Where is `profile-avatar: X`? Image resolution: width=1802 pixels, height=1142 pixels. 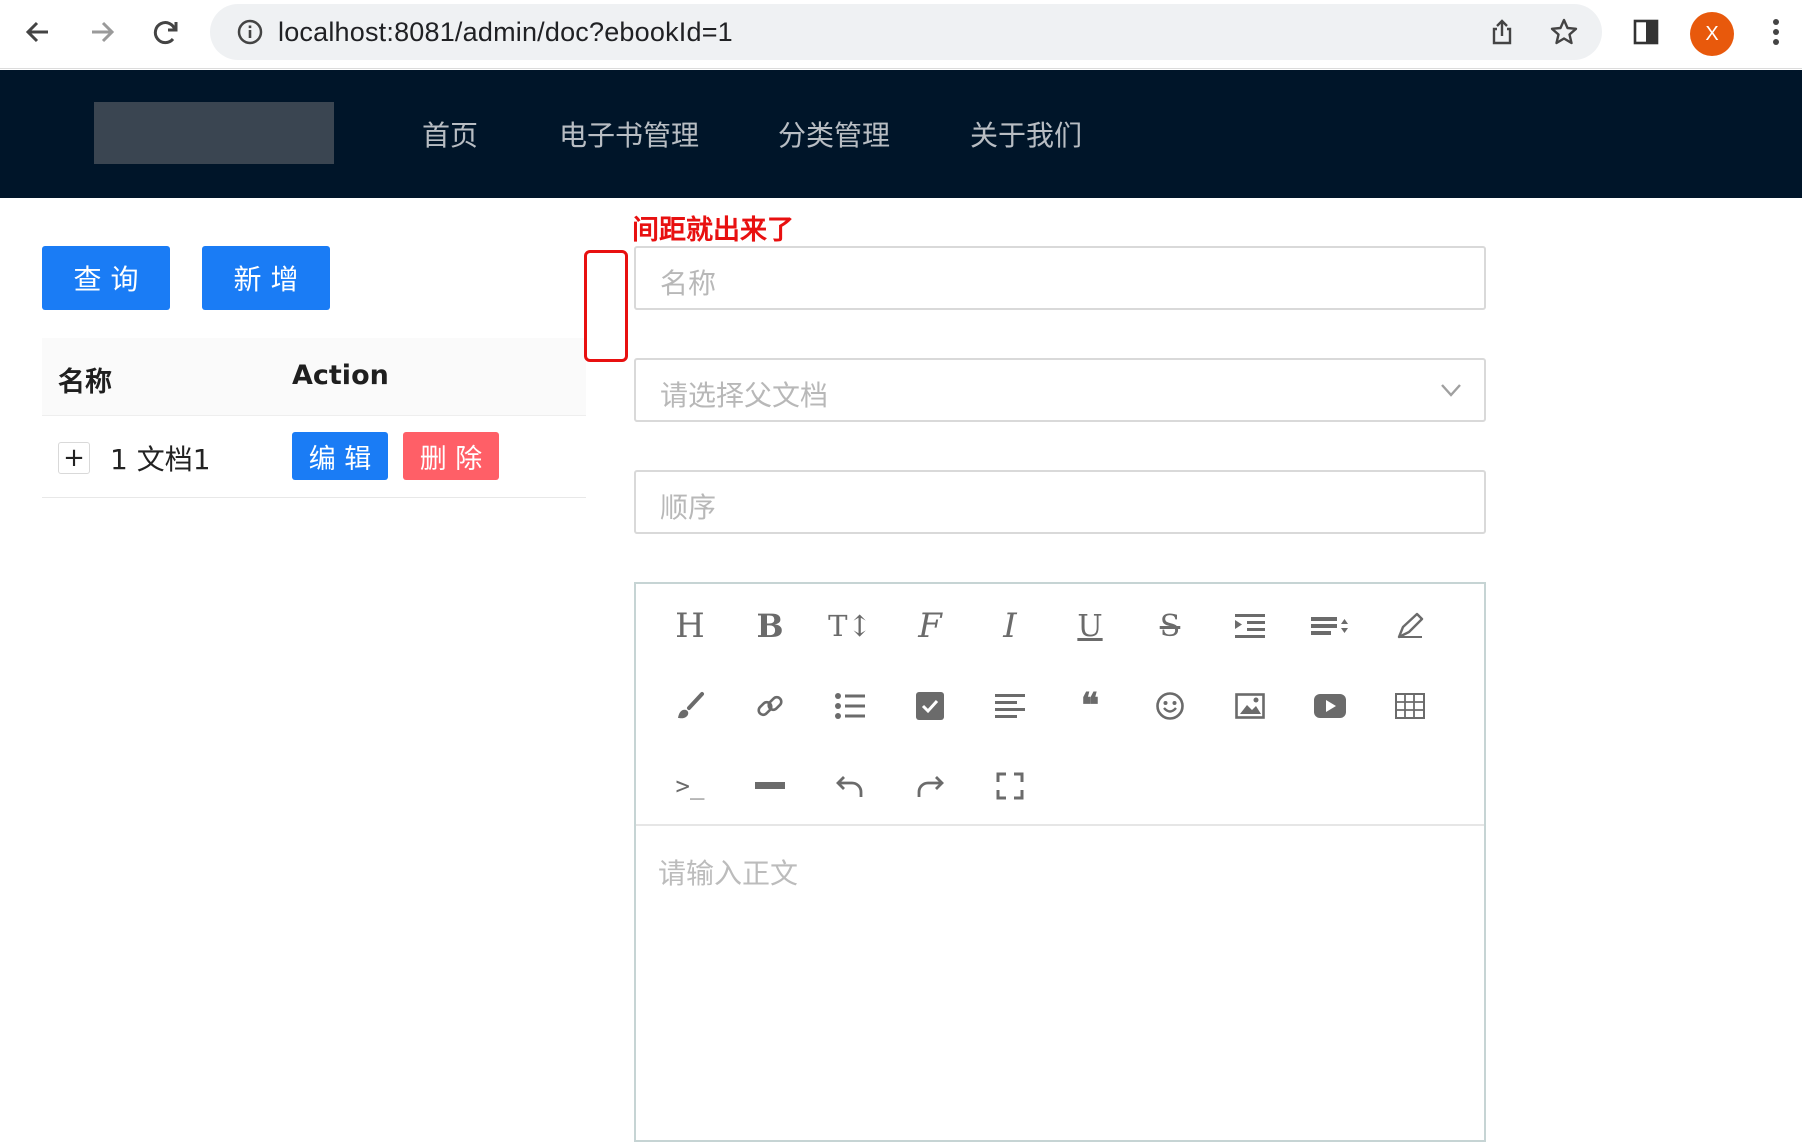
profile-avatar: X is located at coordinates (1712, 34).